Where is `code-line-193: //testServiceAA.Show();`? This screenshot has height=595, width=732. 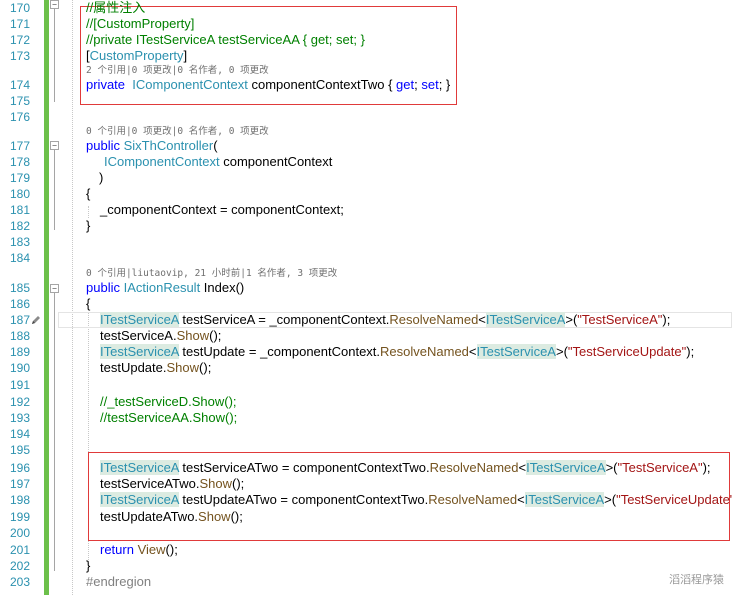 code-line-193: //testServiceAA.Show(); is located at coordinates (168, 418).